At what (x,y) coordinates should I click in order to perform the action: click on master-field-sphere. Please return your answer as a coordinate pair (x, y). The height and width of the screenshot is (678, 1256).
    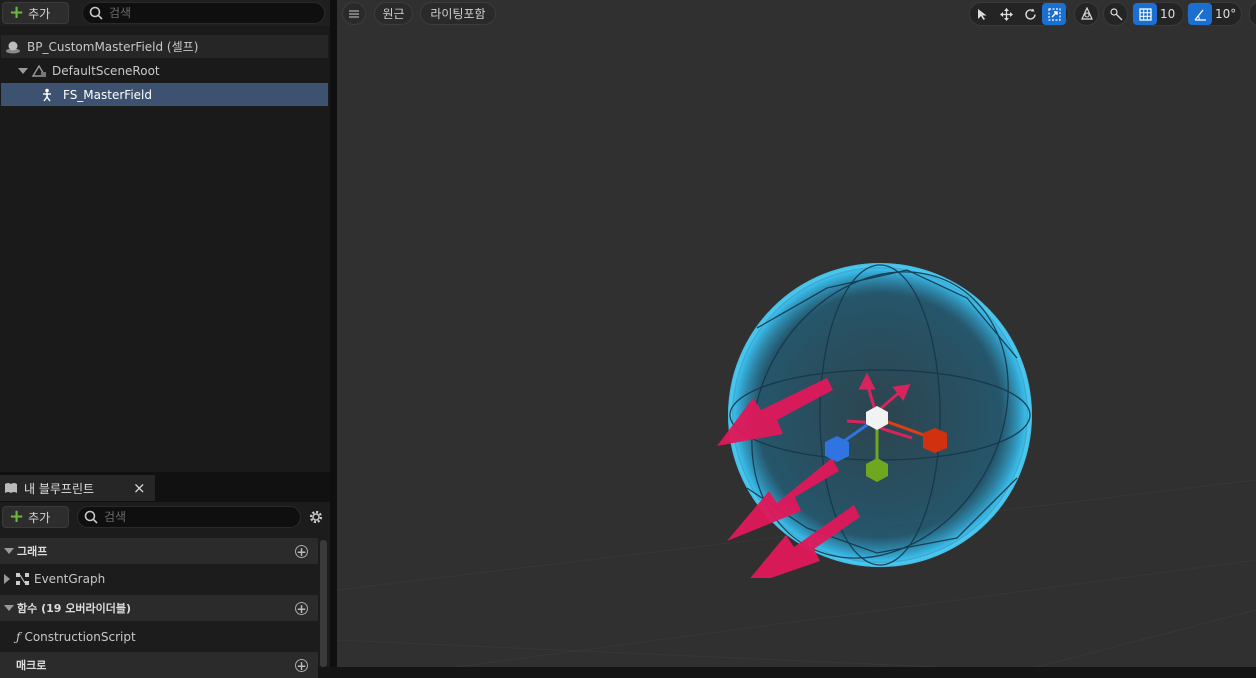
    Looking at the image, I should click on (882, 418).